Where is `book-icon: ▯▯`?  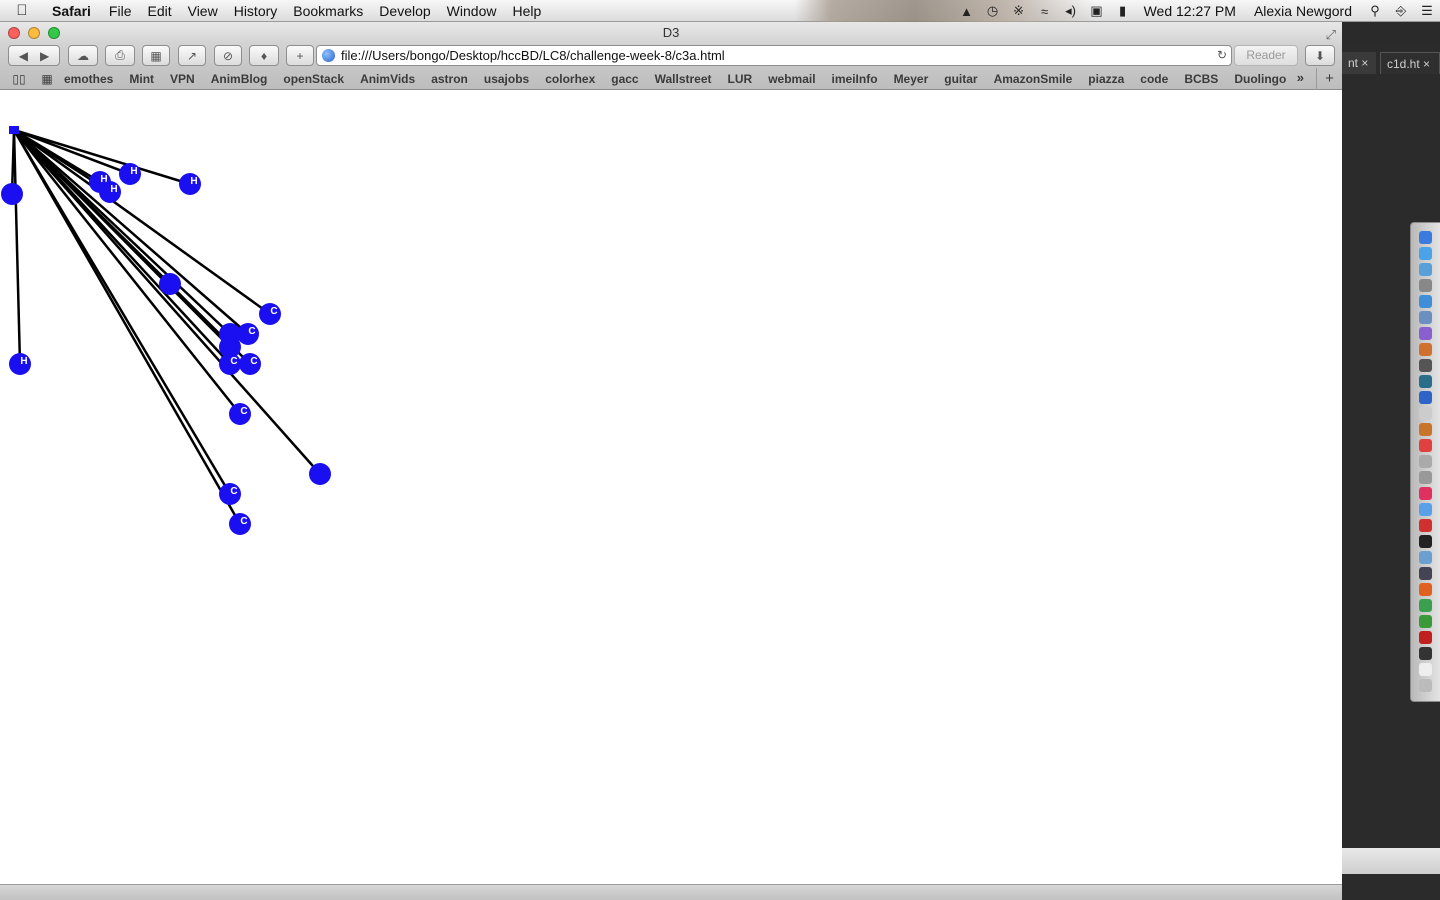 book-icon: ▯▯ is located at coordinates (19, 79).